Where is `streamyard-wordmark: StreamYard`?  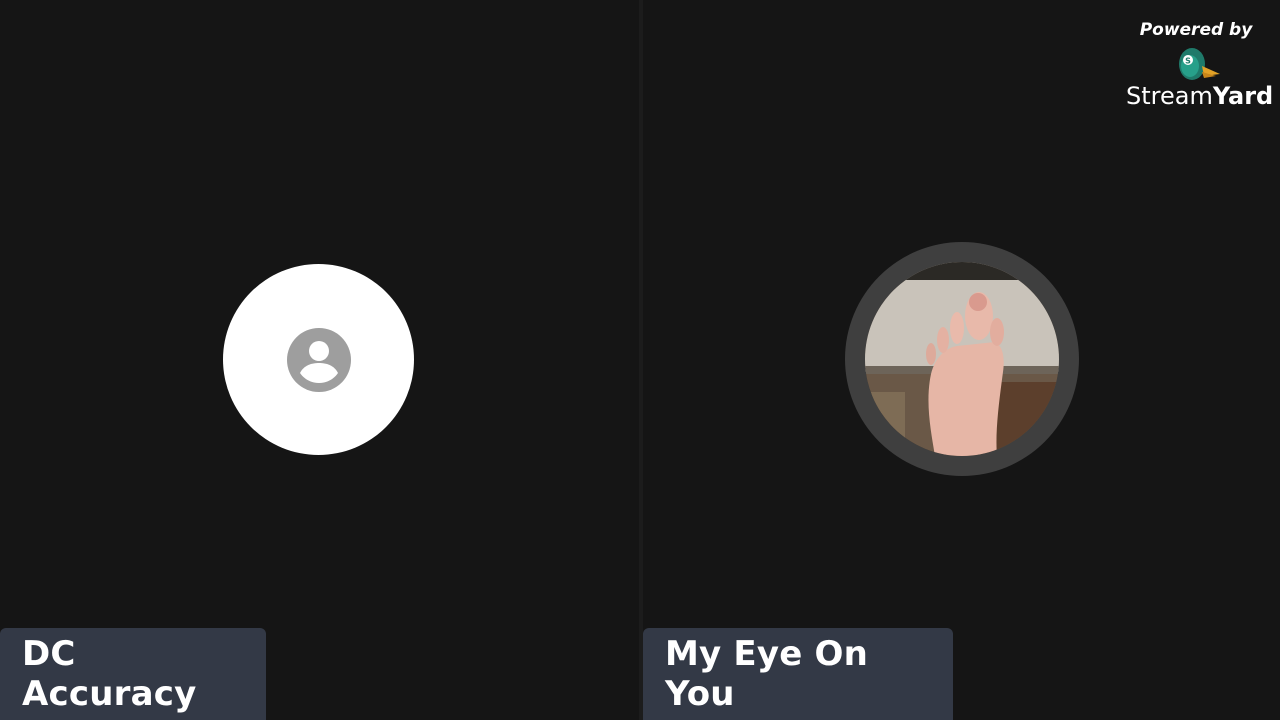
streamyard-wordmark: StreamYard is located at coordinates (1199, 96).